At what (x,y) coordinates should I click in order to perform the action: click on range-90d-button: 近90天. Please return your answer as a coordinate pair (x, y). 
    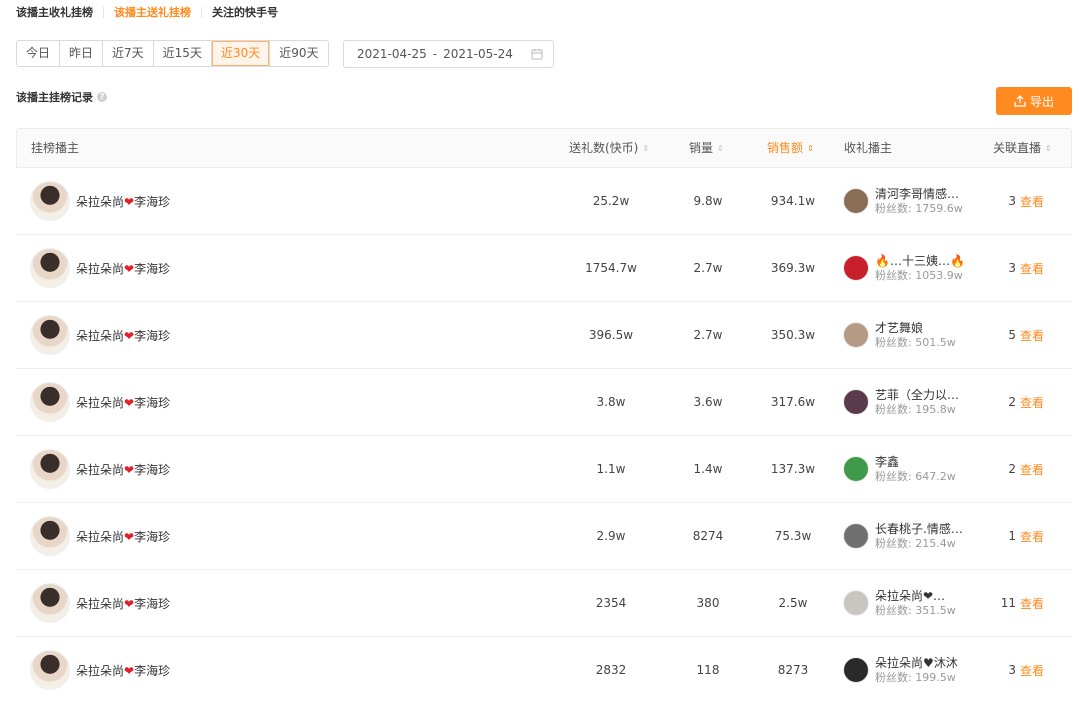
    Looking at the image, I should click on (299, 53).